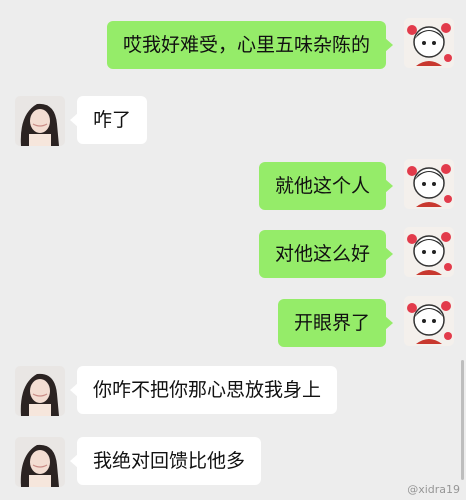 The width and height of the screenshot is (466, 500). What do you see at coordinates (433, 489) in the screenshot?
I see `watermark: @xidra19` at bounding box center [433, 489].